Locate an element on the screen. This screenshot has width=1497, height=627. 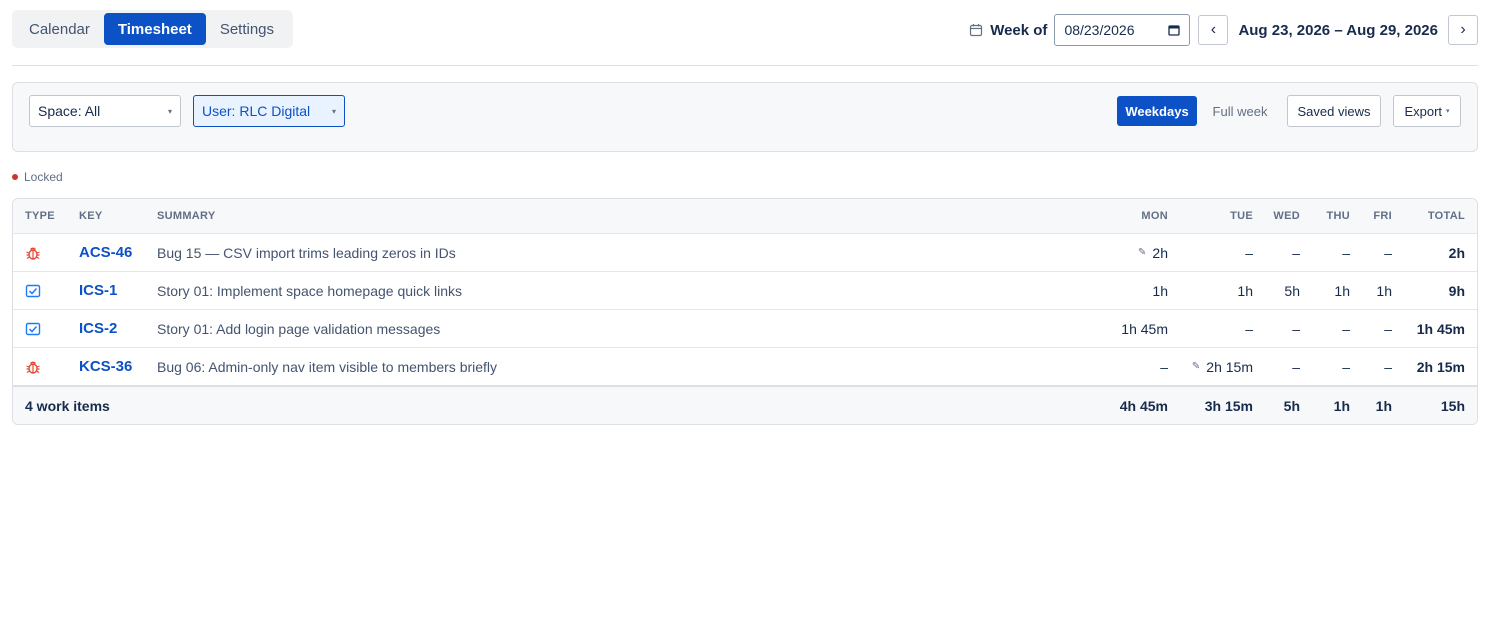
total-tue: 3h 15m is located at coordinates (1228, 405).